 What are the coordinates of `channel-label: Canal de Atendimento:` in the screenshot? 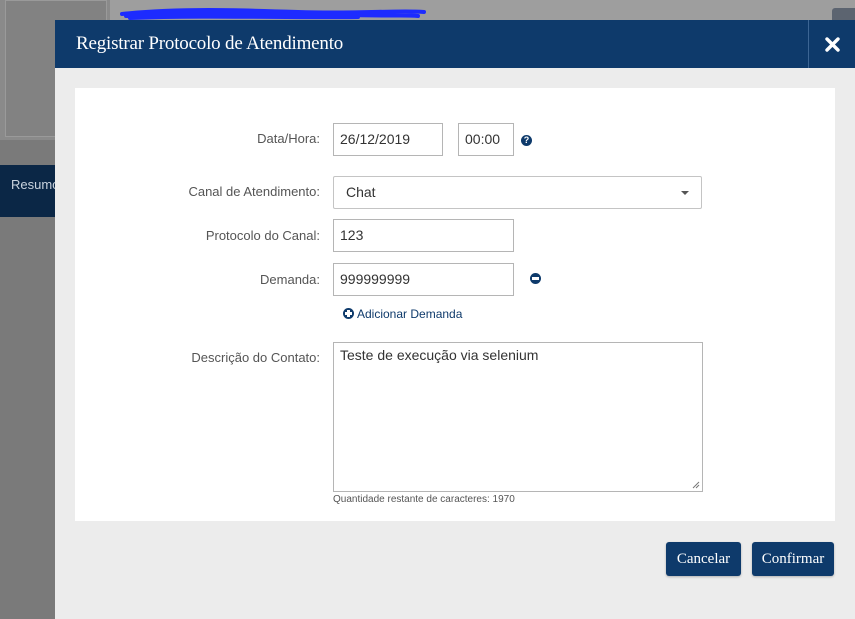 It's located at (254, 191).